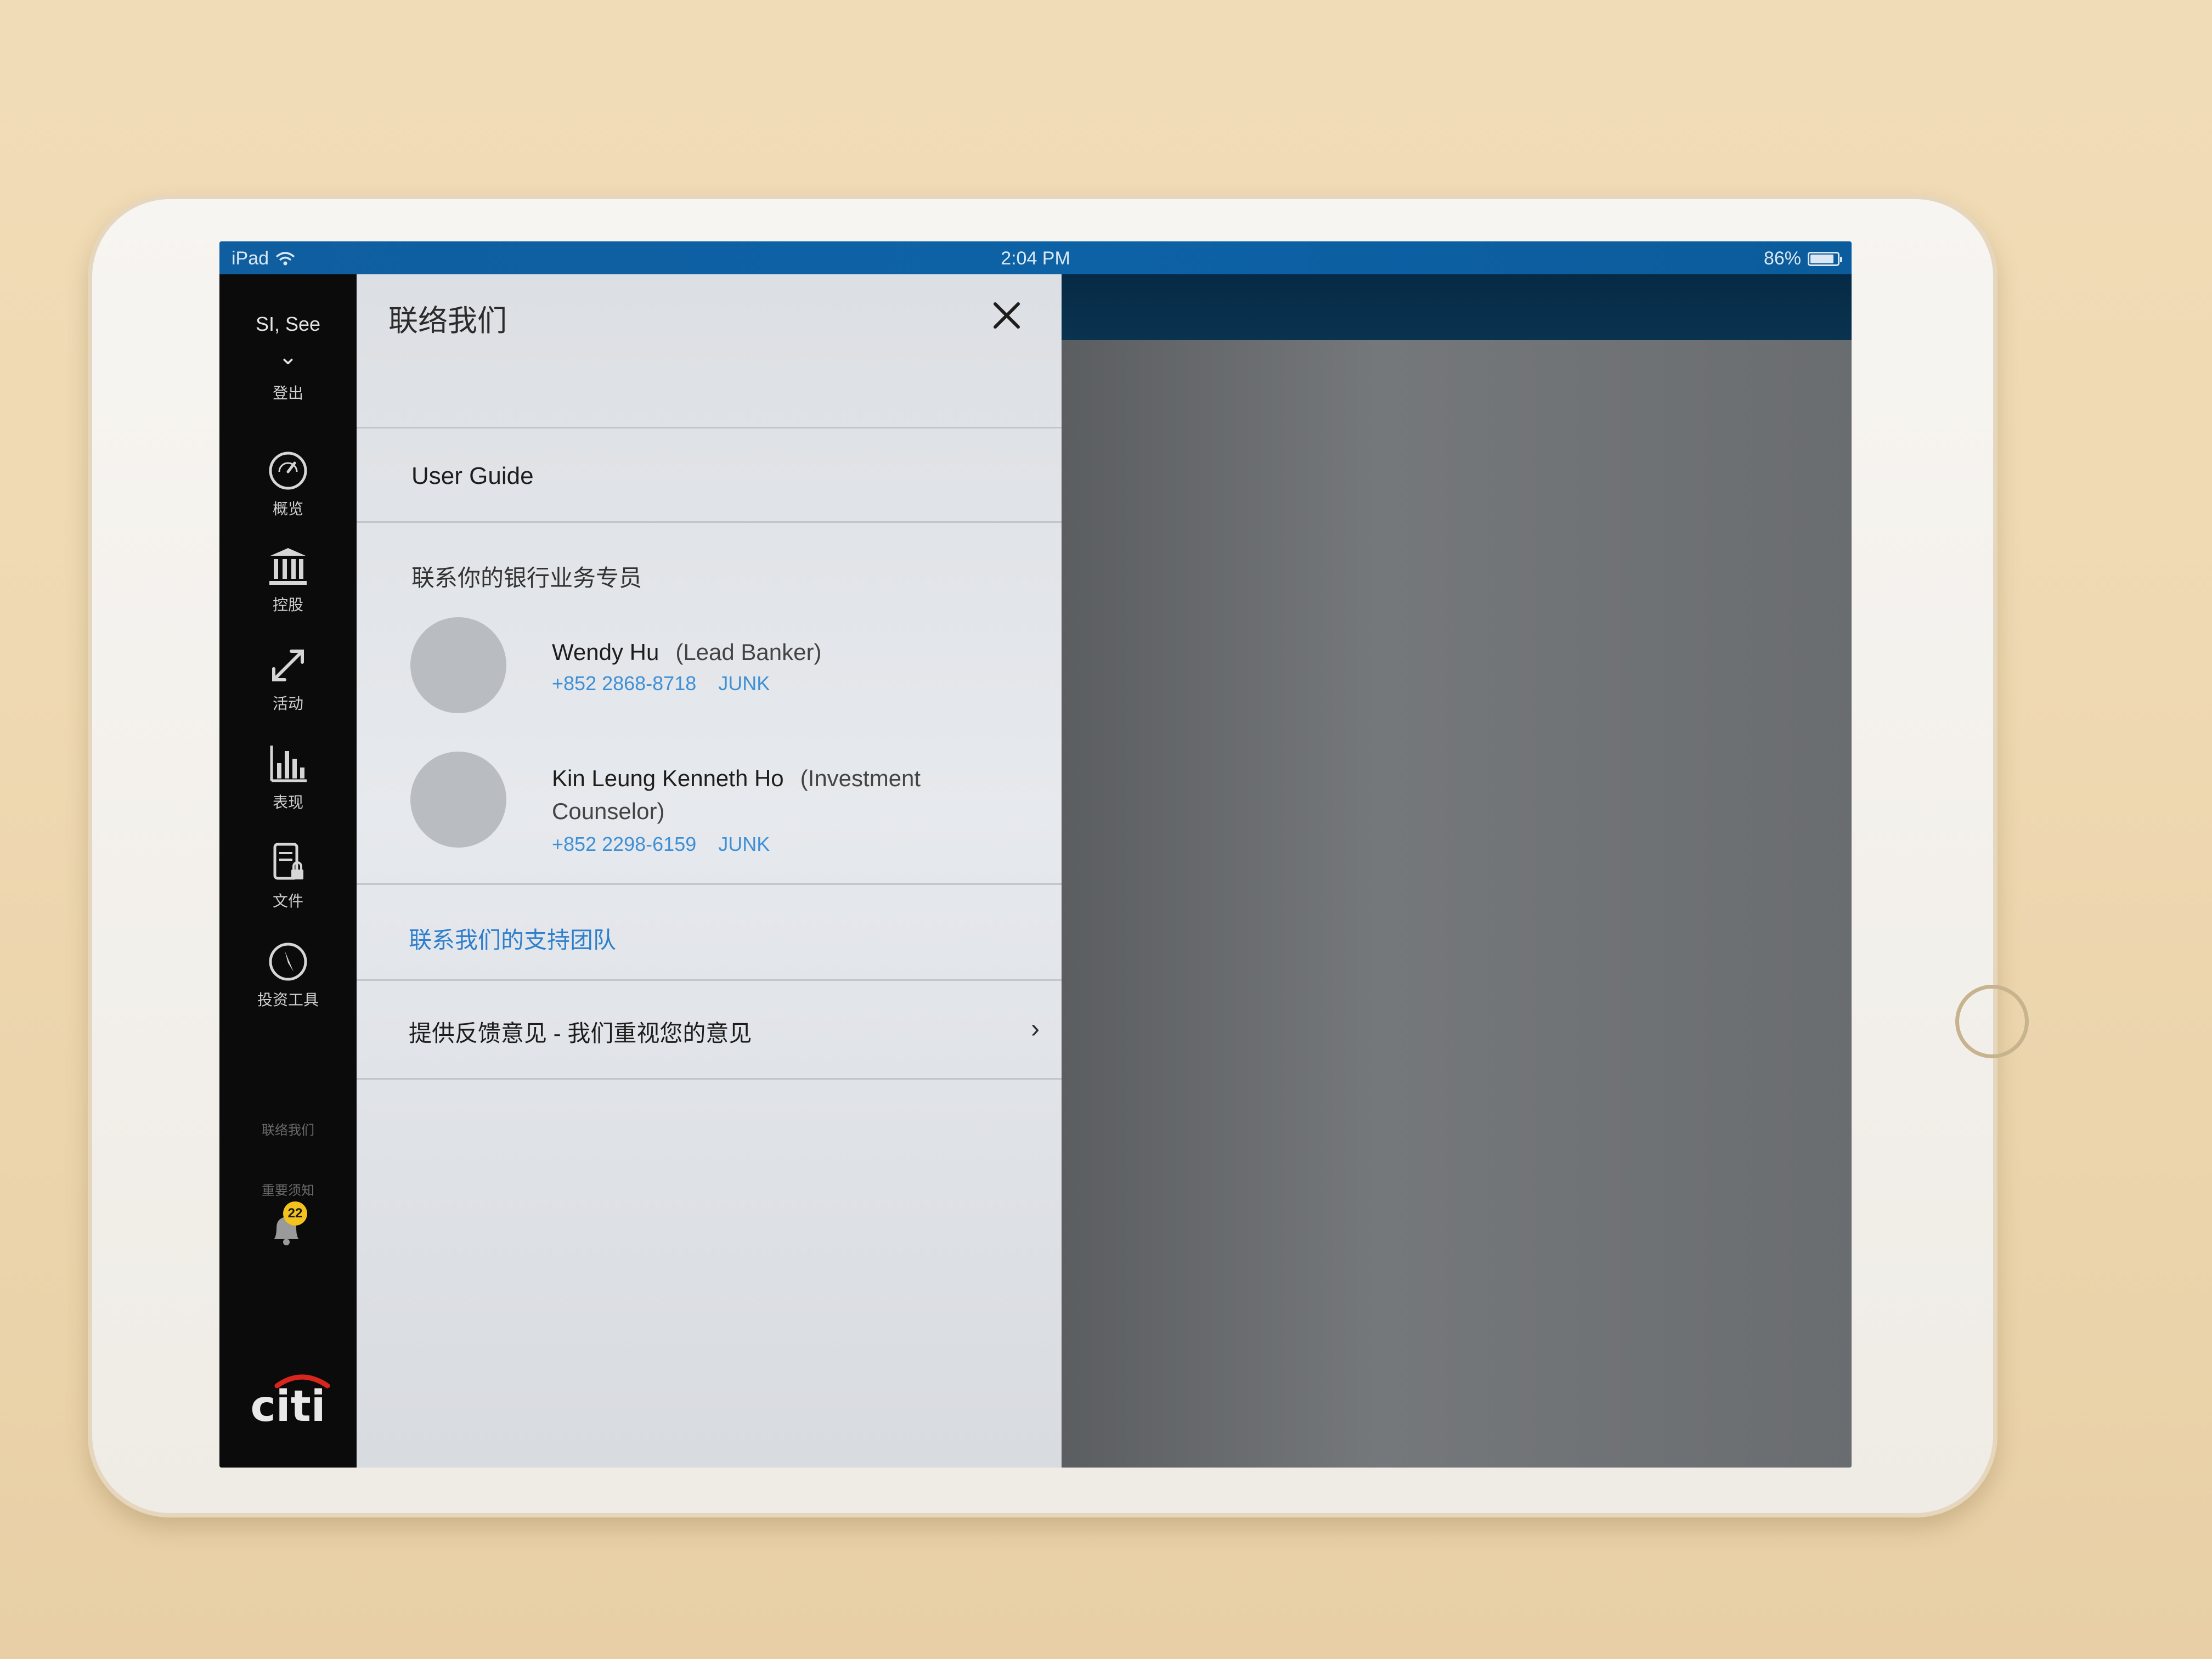 Image resolution: width=2212 pixels, height=1659 pixels. I want to click on user-name: SI, See, so click(288, 325).